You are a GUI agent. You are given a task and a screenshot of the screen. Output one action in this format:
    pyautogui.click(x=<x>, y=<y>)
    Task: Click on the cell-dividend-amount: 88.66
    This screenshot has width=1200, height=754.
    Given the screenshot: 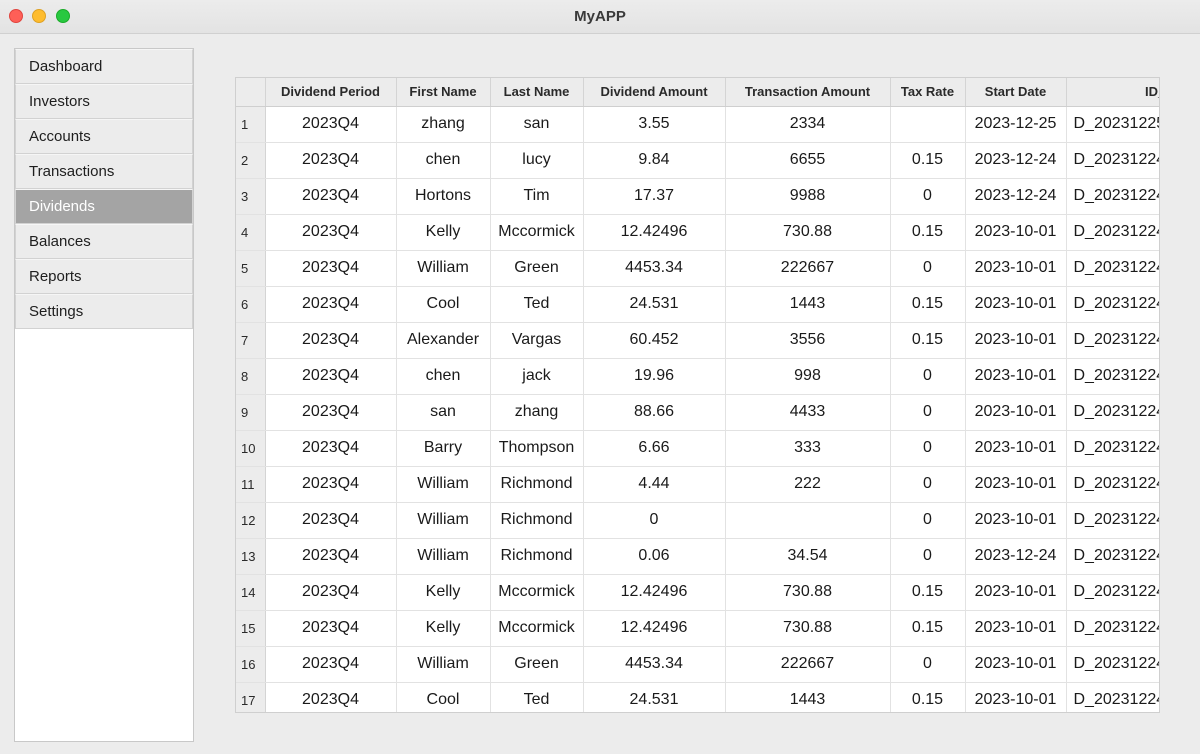 What is the action you would take?
    pyautogui.click(x=654, y=412)
    